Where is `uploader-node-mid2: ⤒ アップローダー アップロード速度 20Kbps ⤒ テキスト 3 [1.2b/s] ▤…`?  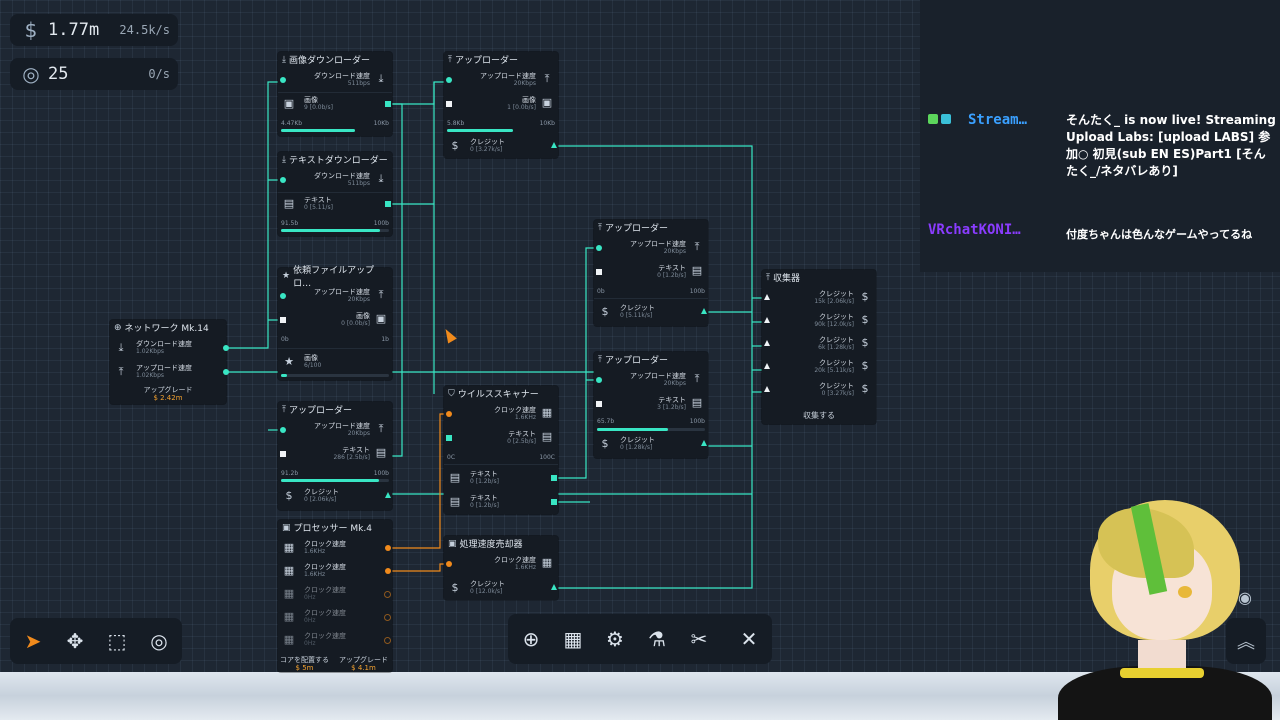
uploader-node-mid2: ⤒ アップローダー アップロード速度 20Kbps ⤒ テキスト 3 [1.2b/s] ▤… is located at coordinates (651, 405).